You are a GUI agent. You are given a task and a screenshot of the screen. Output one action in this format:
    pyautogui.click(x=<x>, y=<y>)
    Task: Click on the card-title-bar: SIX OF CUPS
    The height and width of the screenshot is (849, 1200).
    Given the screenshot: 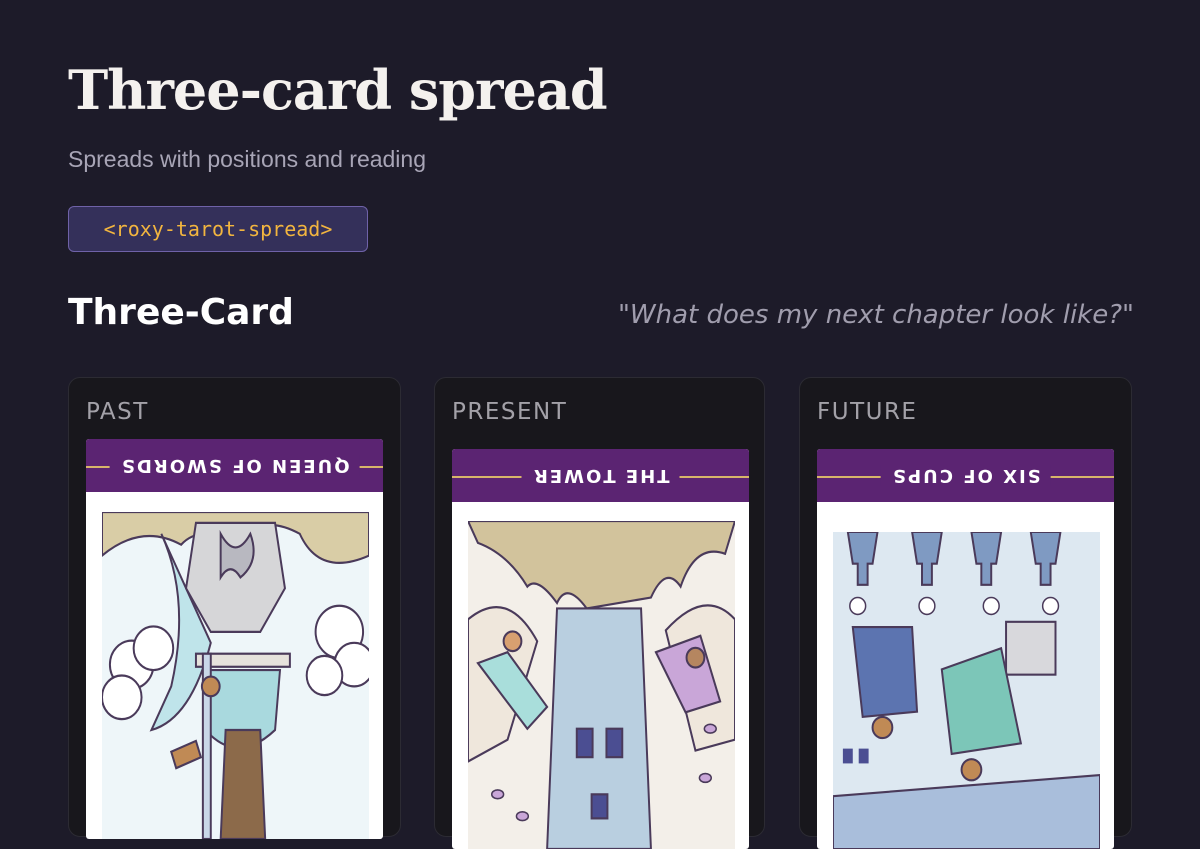 What is the action you would take?
    pyautogui.click(x=965, y=475)
    